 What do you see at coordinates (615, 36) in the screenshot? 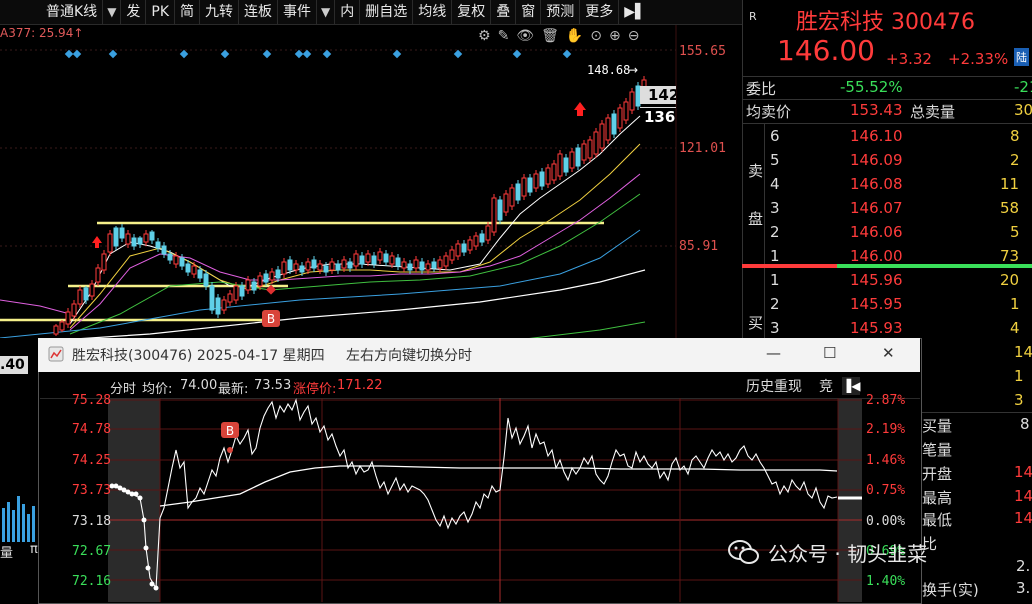
I see `zoom-in-icon: ⊕` at bounding box center [615, 36].